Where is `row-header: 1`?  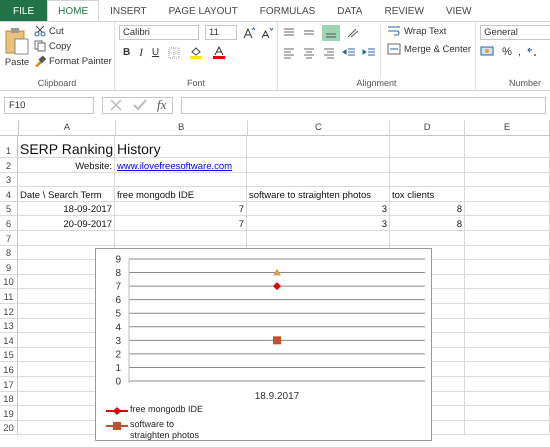
row-header: 1 is located at coordinates (9, 146).